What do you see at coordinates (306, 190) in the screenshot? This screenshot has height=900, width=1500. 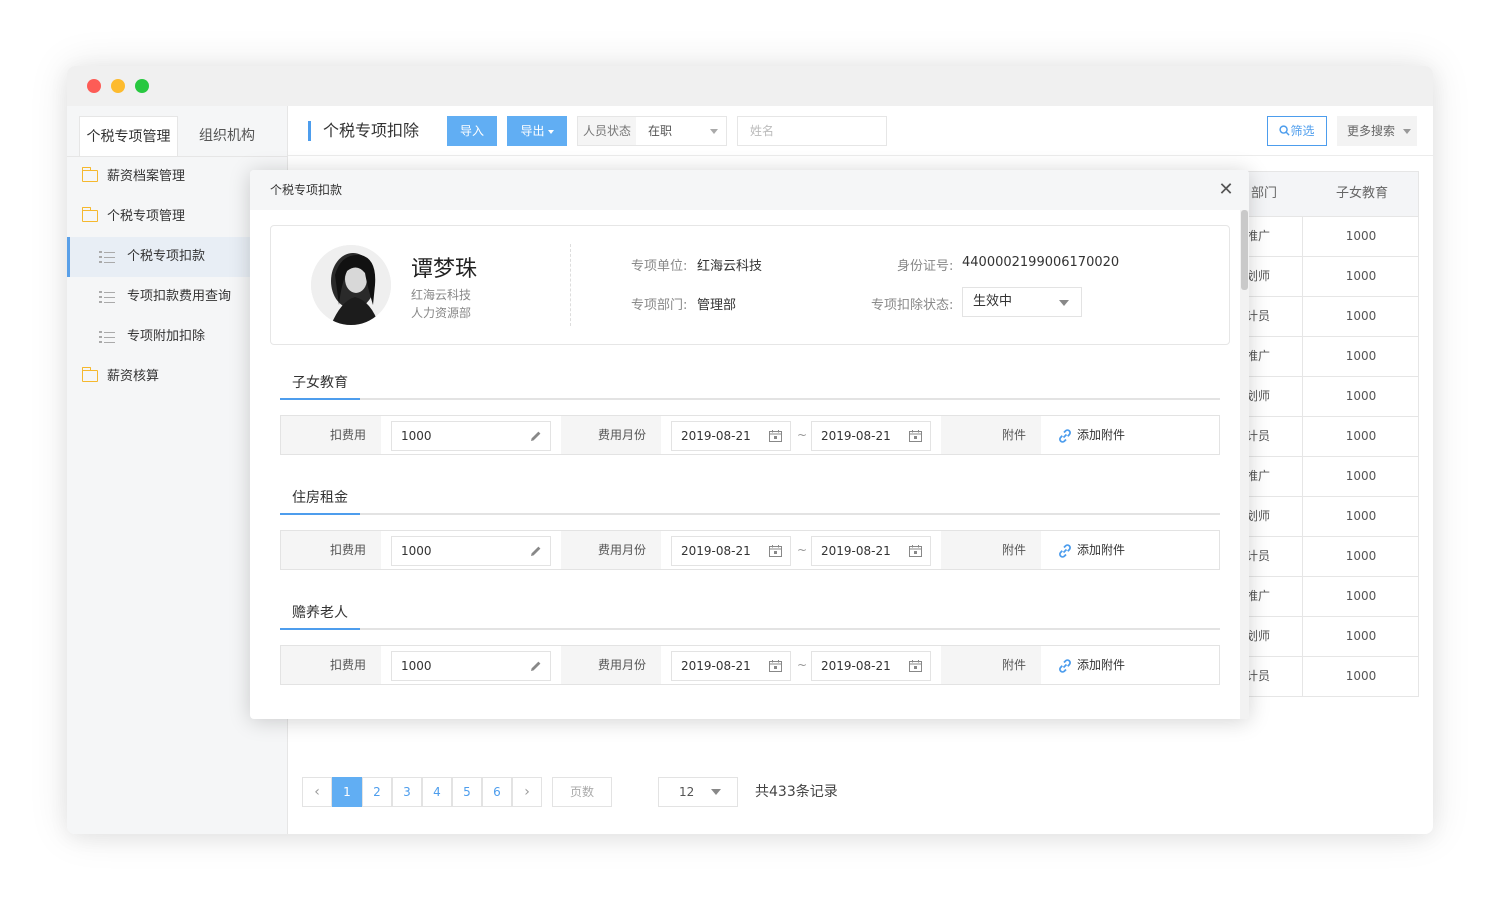 I see `modal-title: 个税专项扣款` at bounding box center [306, 190].